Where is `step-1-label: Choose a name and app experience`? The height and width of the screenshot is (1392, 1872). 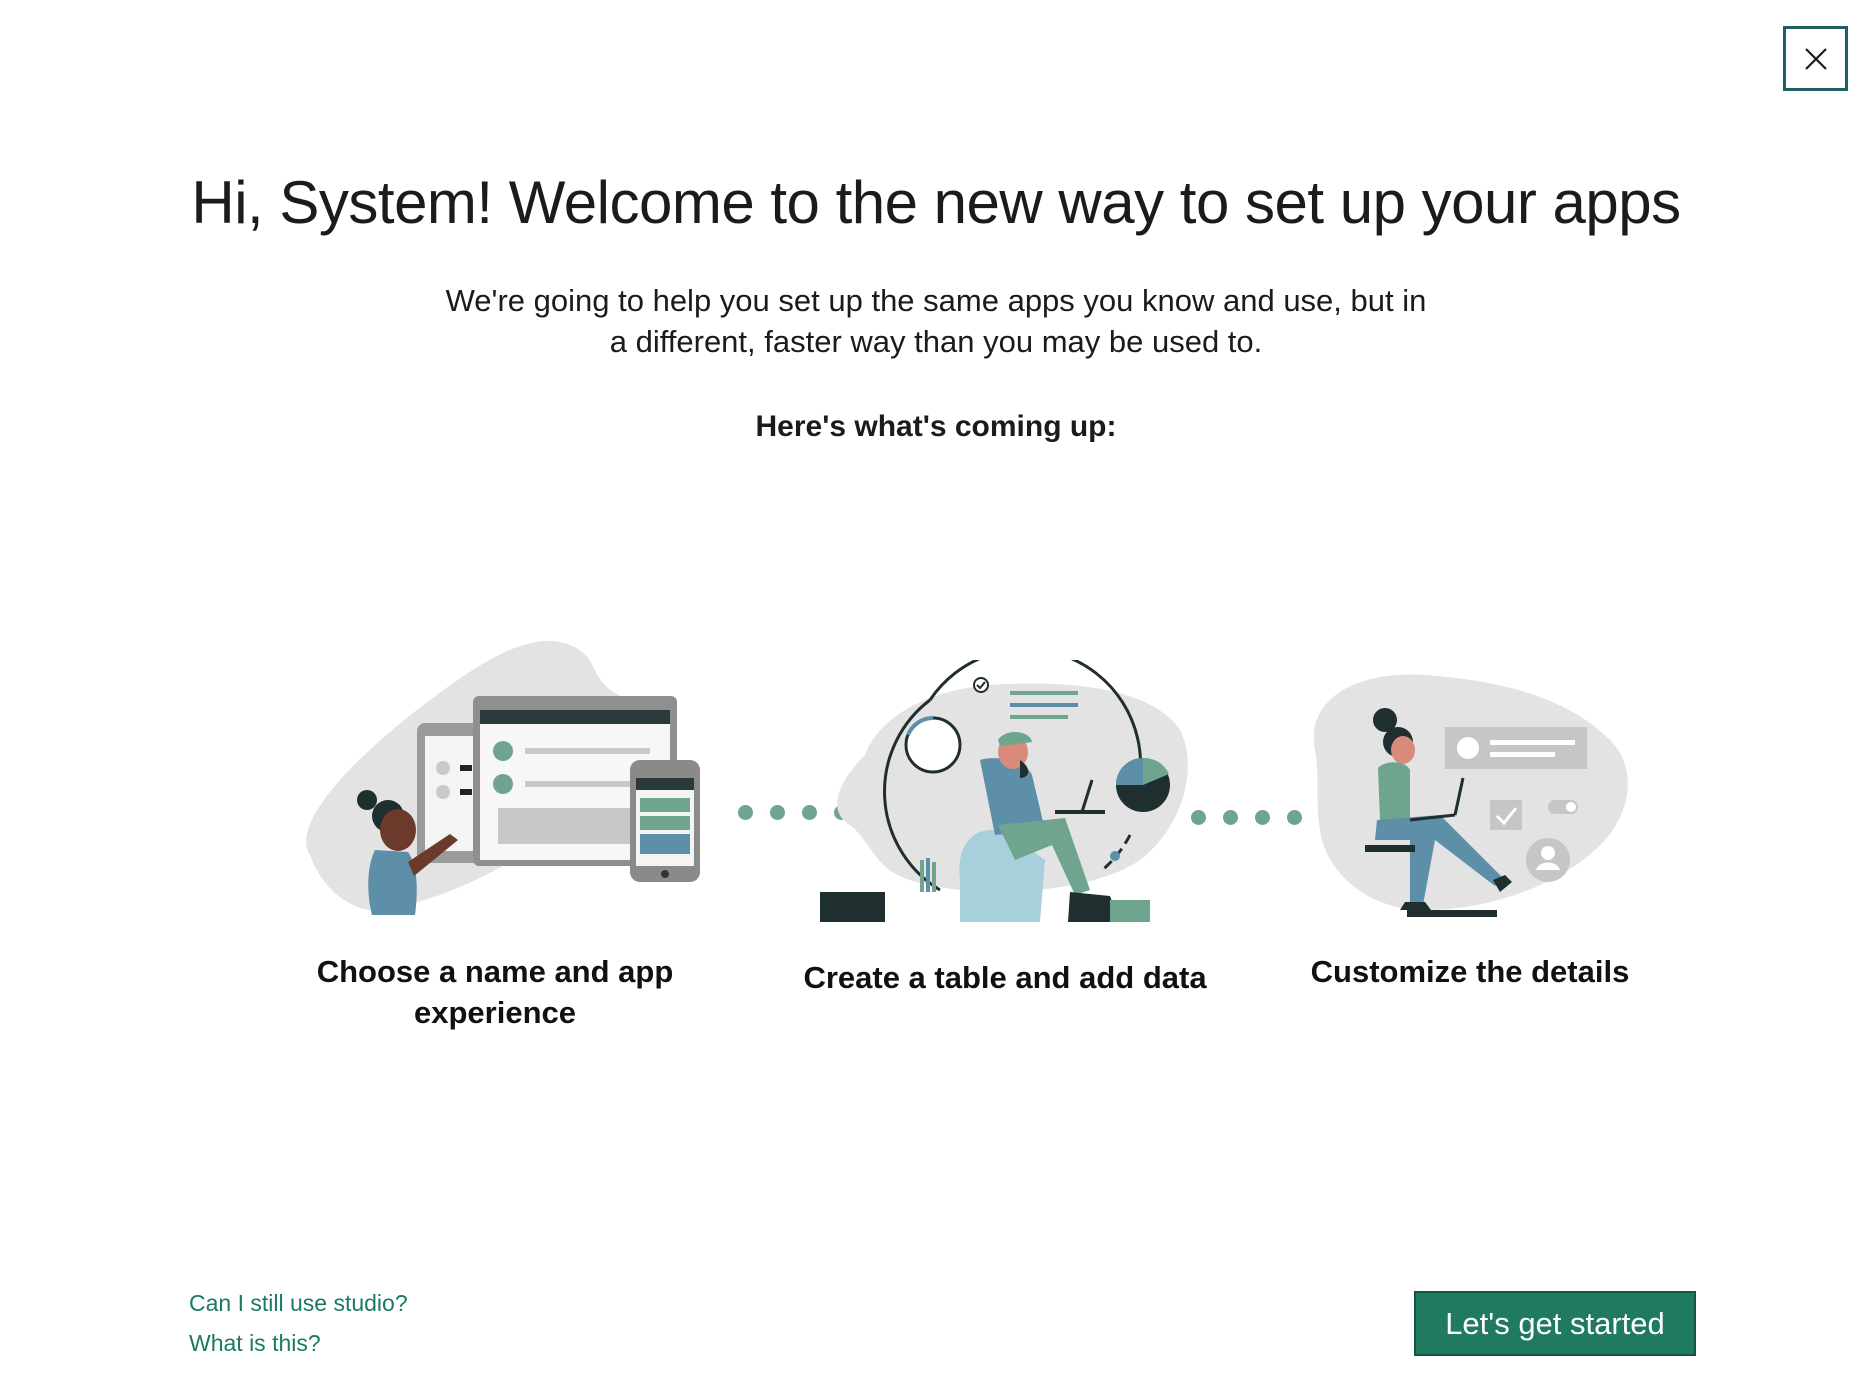
step-1-label: Choose a name and app experience is located at coordinates (495, 992).